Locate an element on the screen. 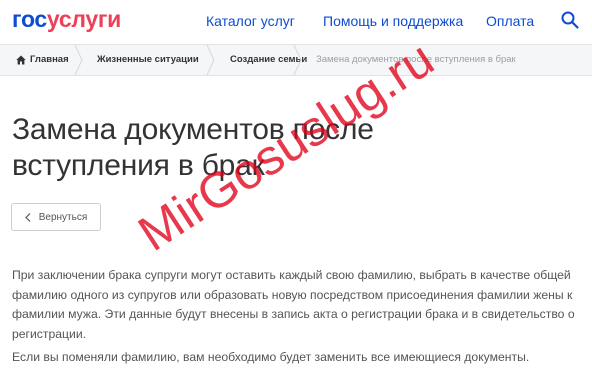  nav-catalog-link: Каталог услуг is located at coordinates (250, 21).